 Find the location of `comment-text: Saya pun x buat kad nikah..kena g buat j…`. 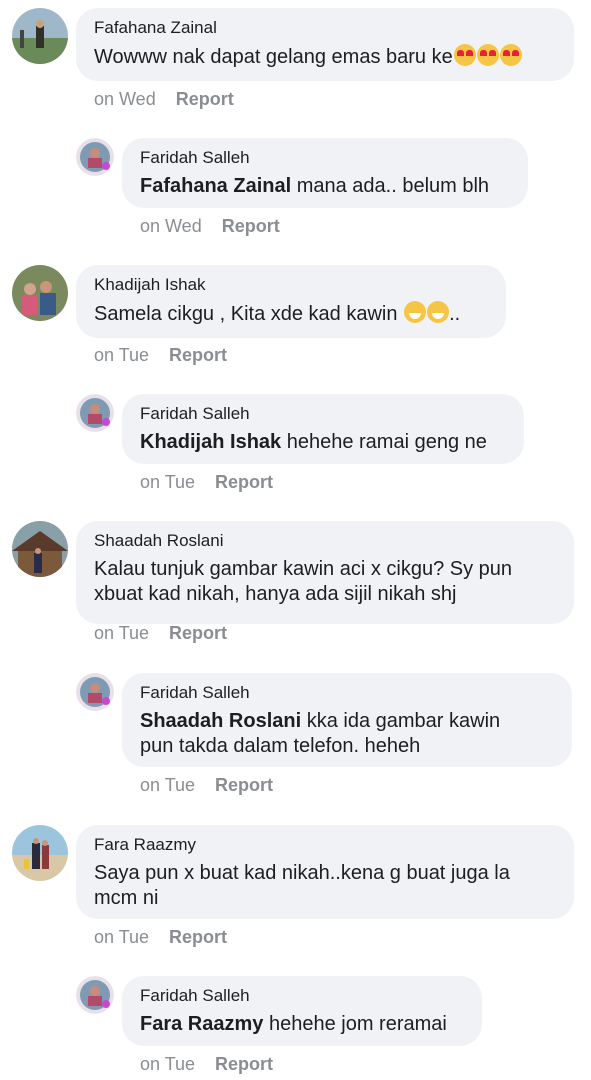

comment-text: Saya pun x buat kad nikah..kena g buat j… is located at coordinates (302, 885).